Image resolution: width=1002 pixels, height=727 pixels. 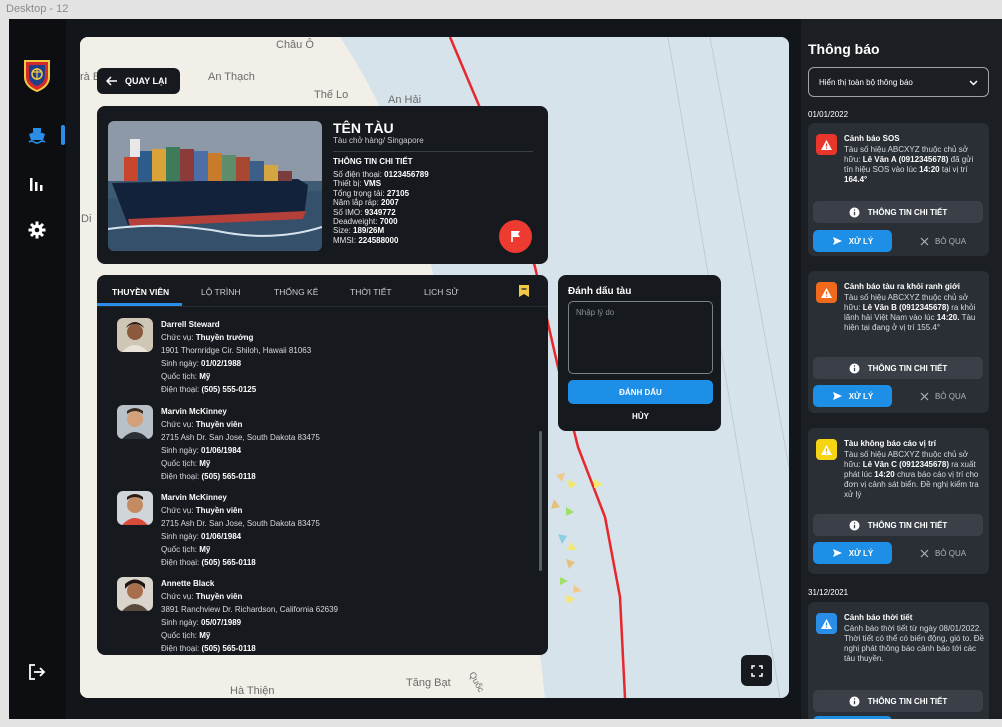 I want to click on fullscreen-button, so click(x=756, y=670).